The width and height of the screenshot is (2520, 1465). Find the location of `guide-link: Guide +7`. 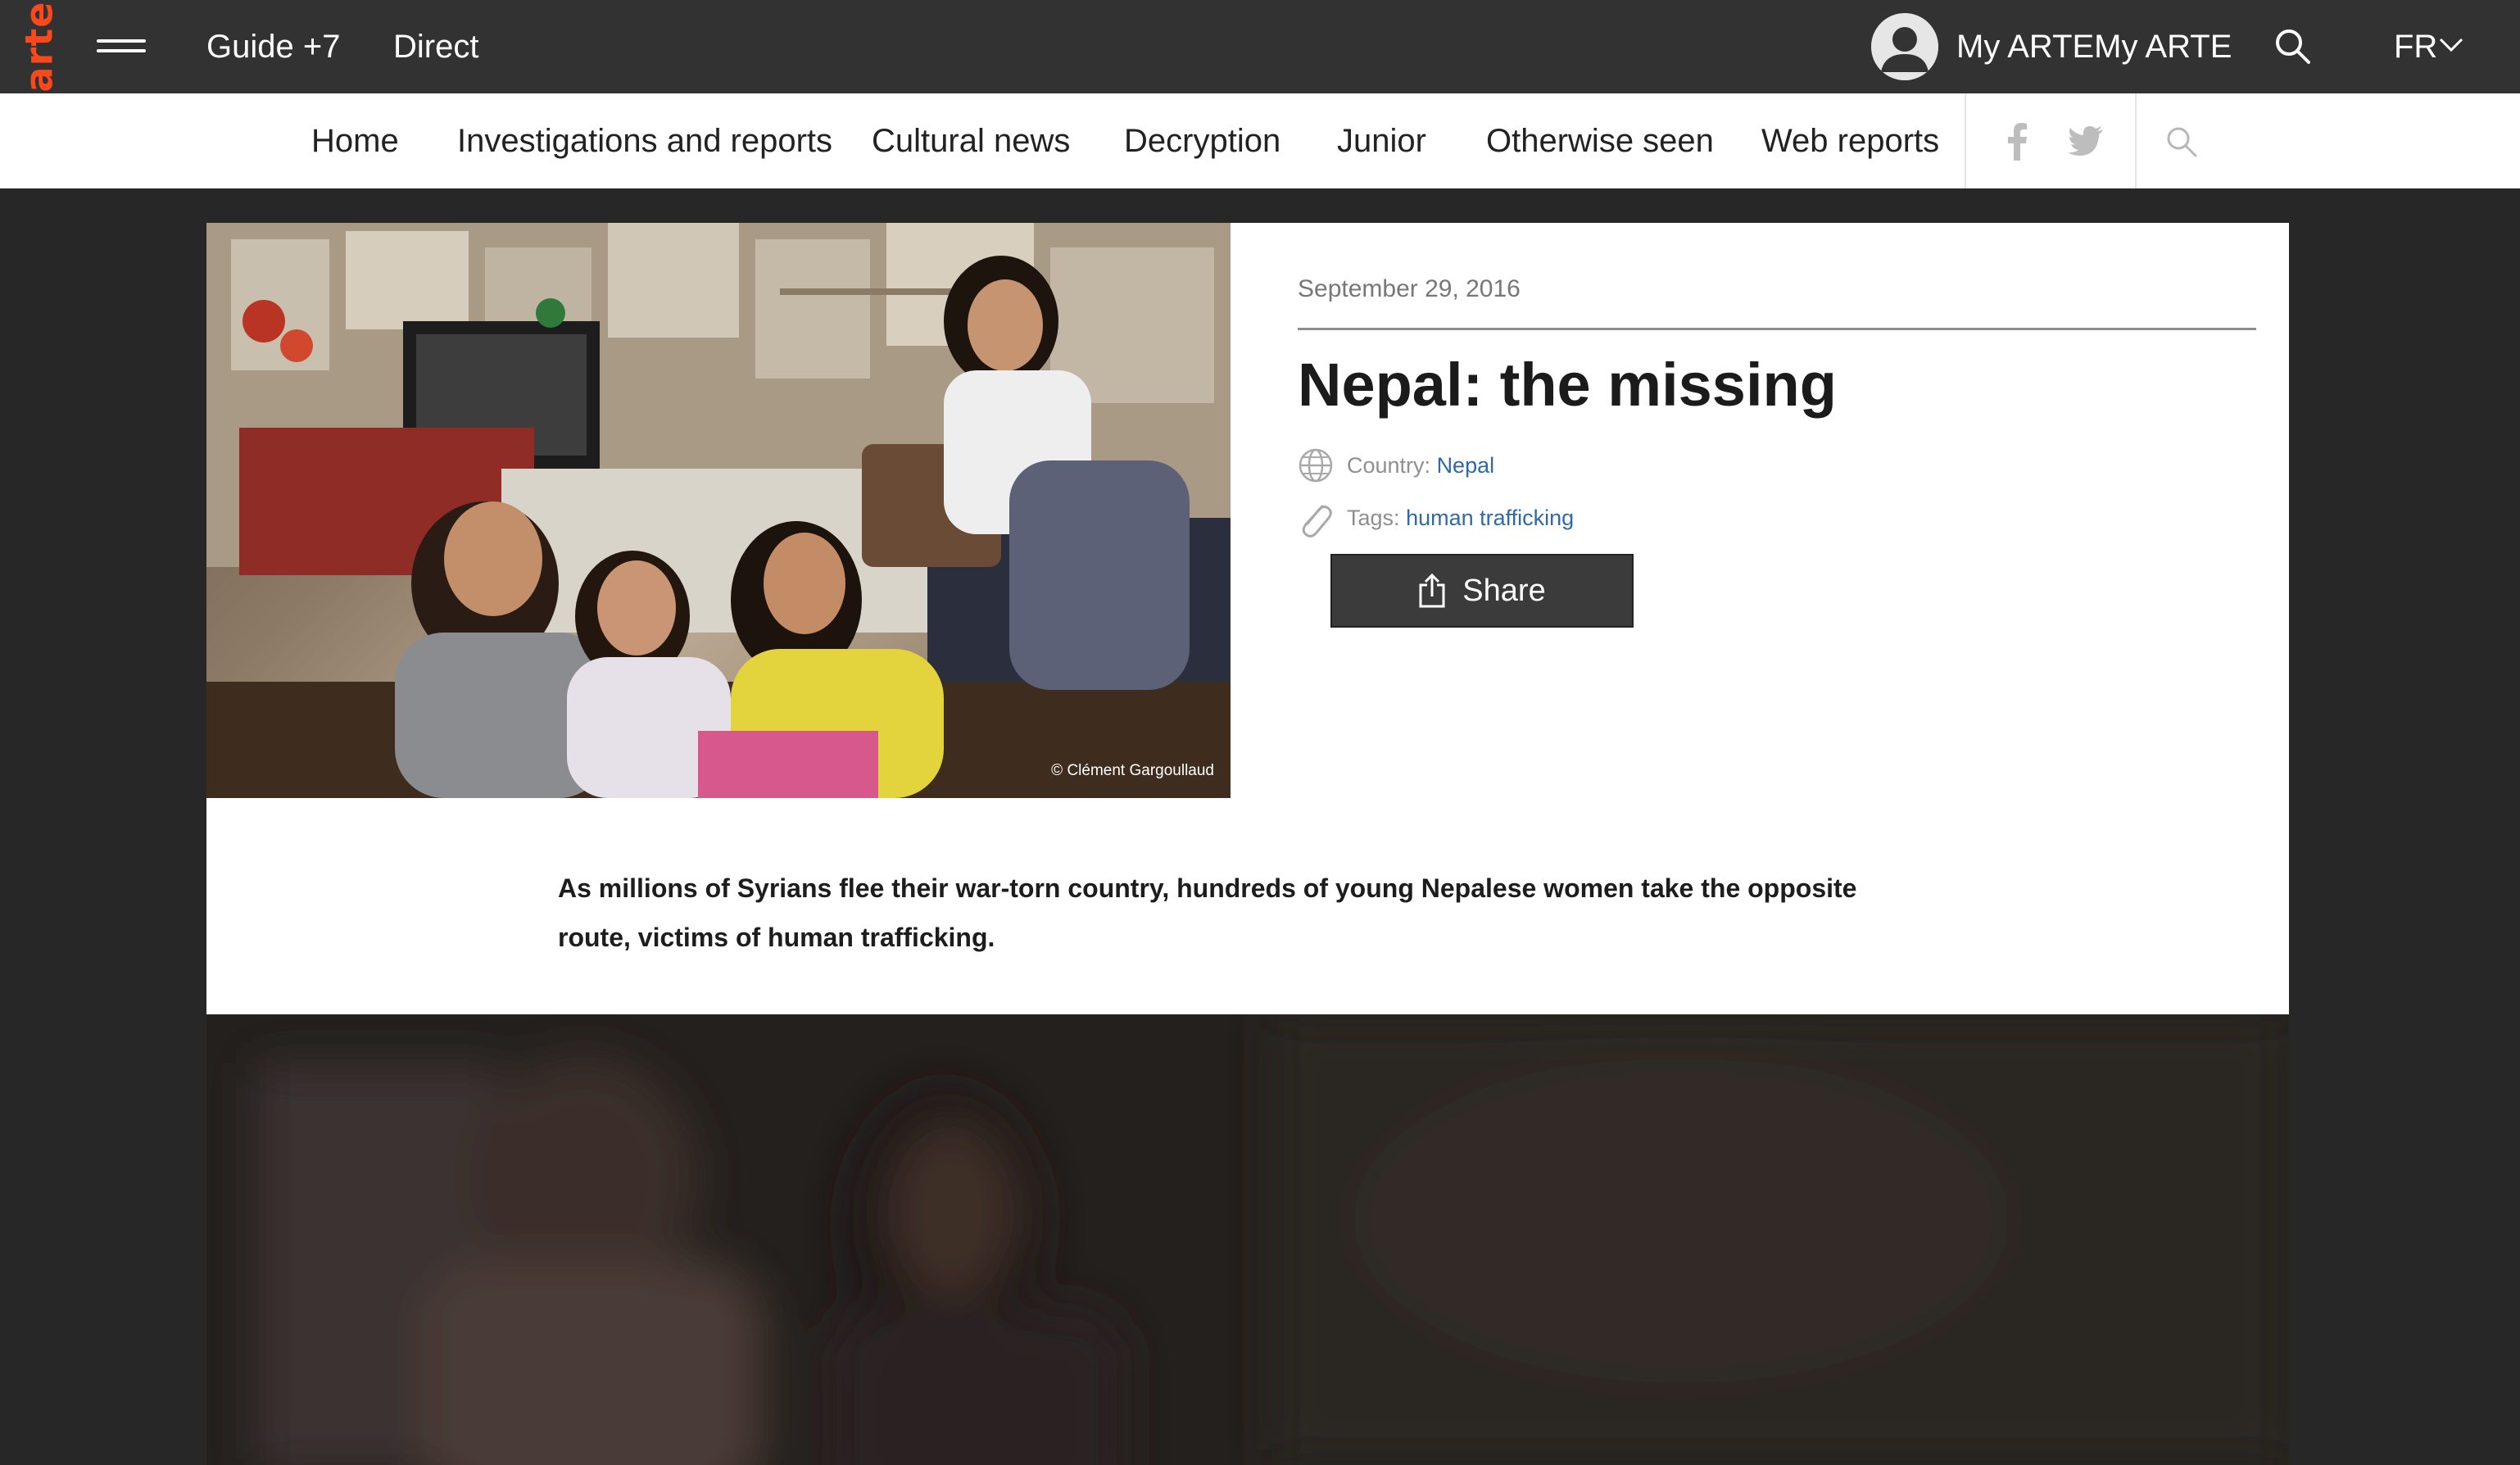

guide-link: Guide +7 is located at coordinates (273, 47).